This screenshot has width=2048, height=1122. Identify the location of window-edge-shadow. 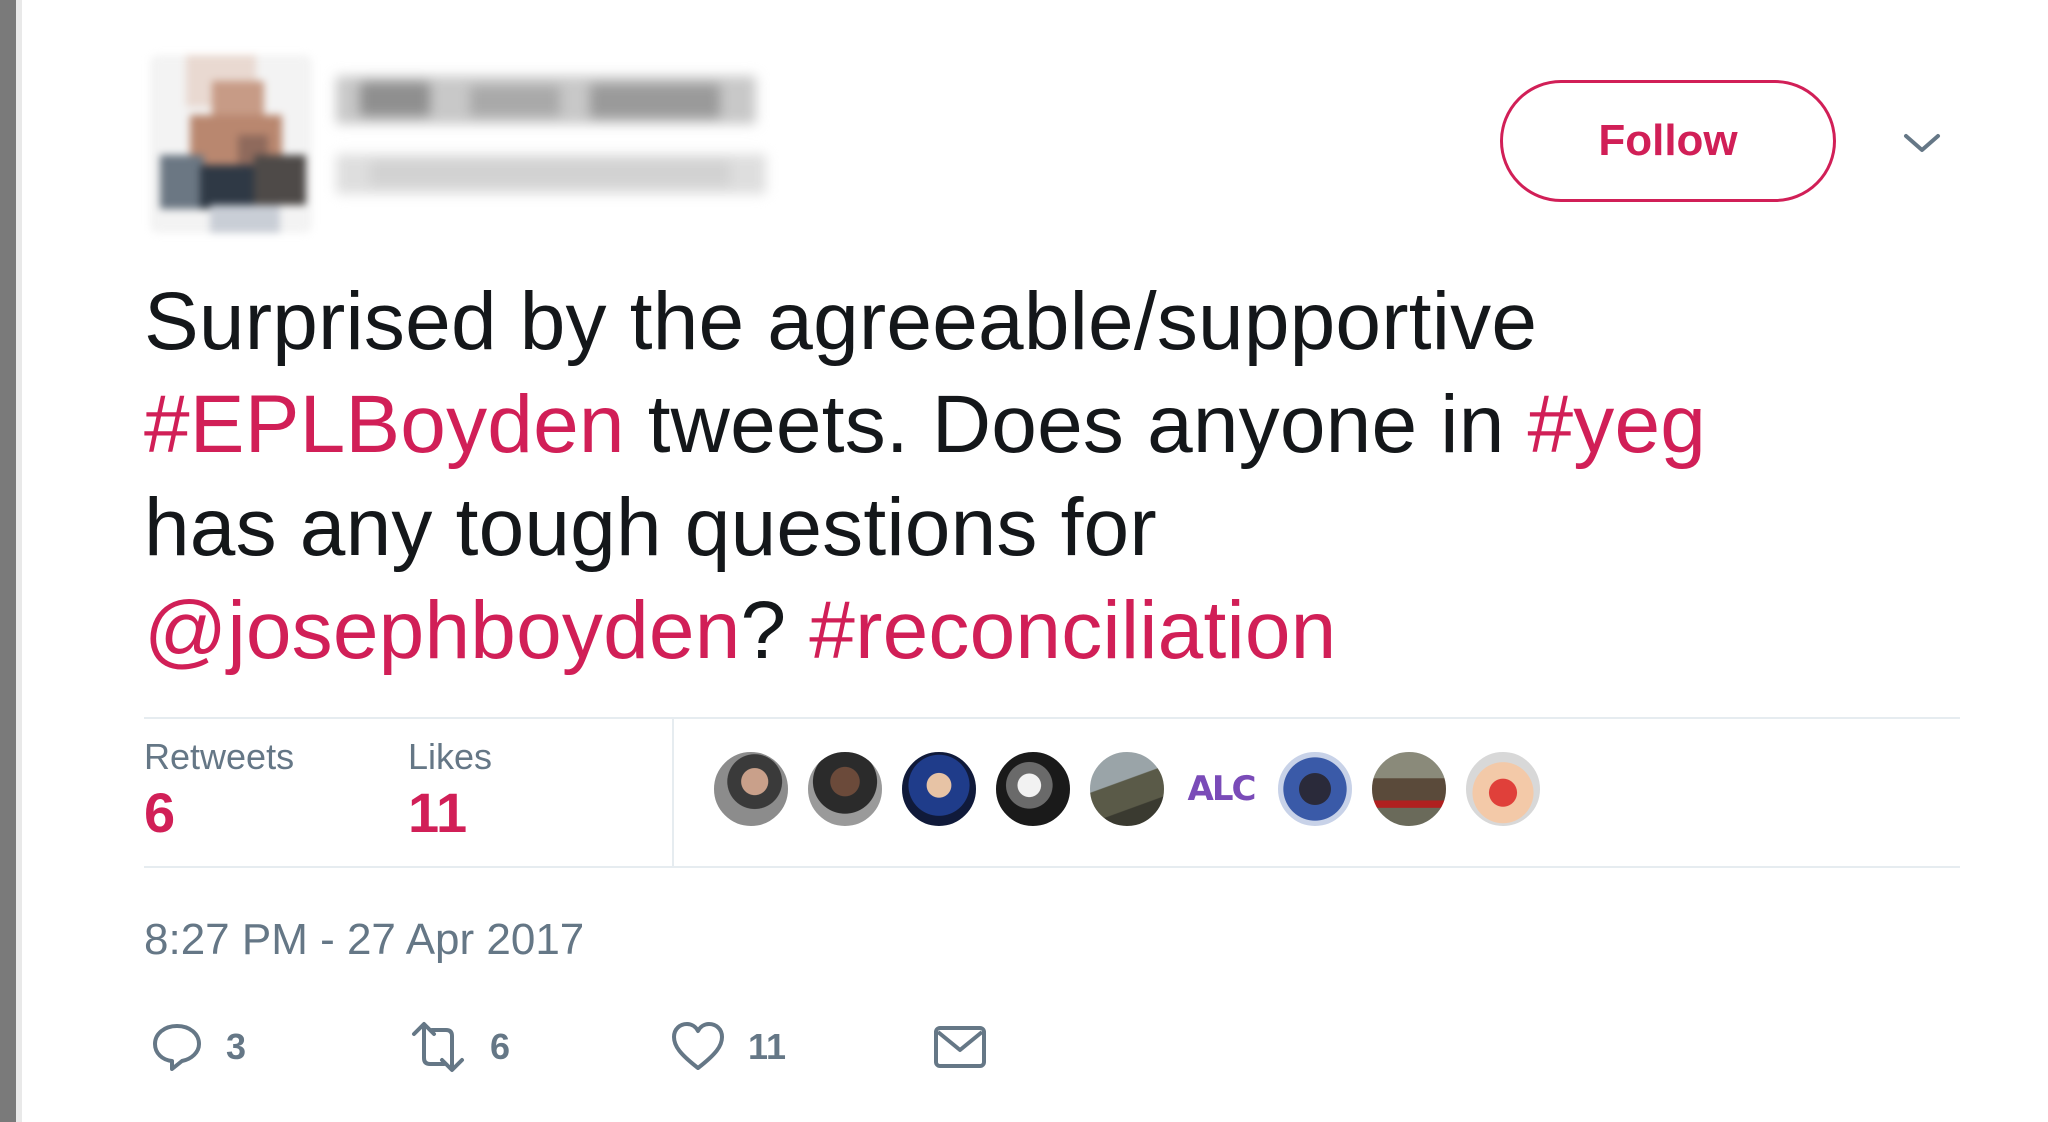
(19, 561).